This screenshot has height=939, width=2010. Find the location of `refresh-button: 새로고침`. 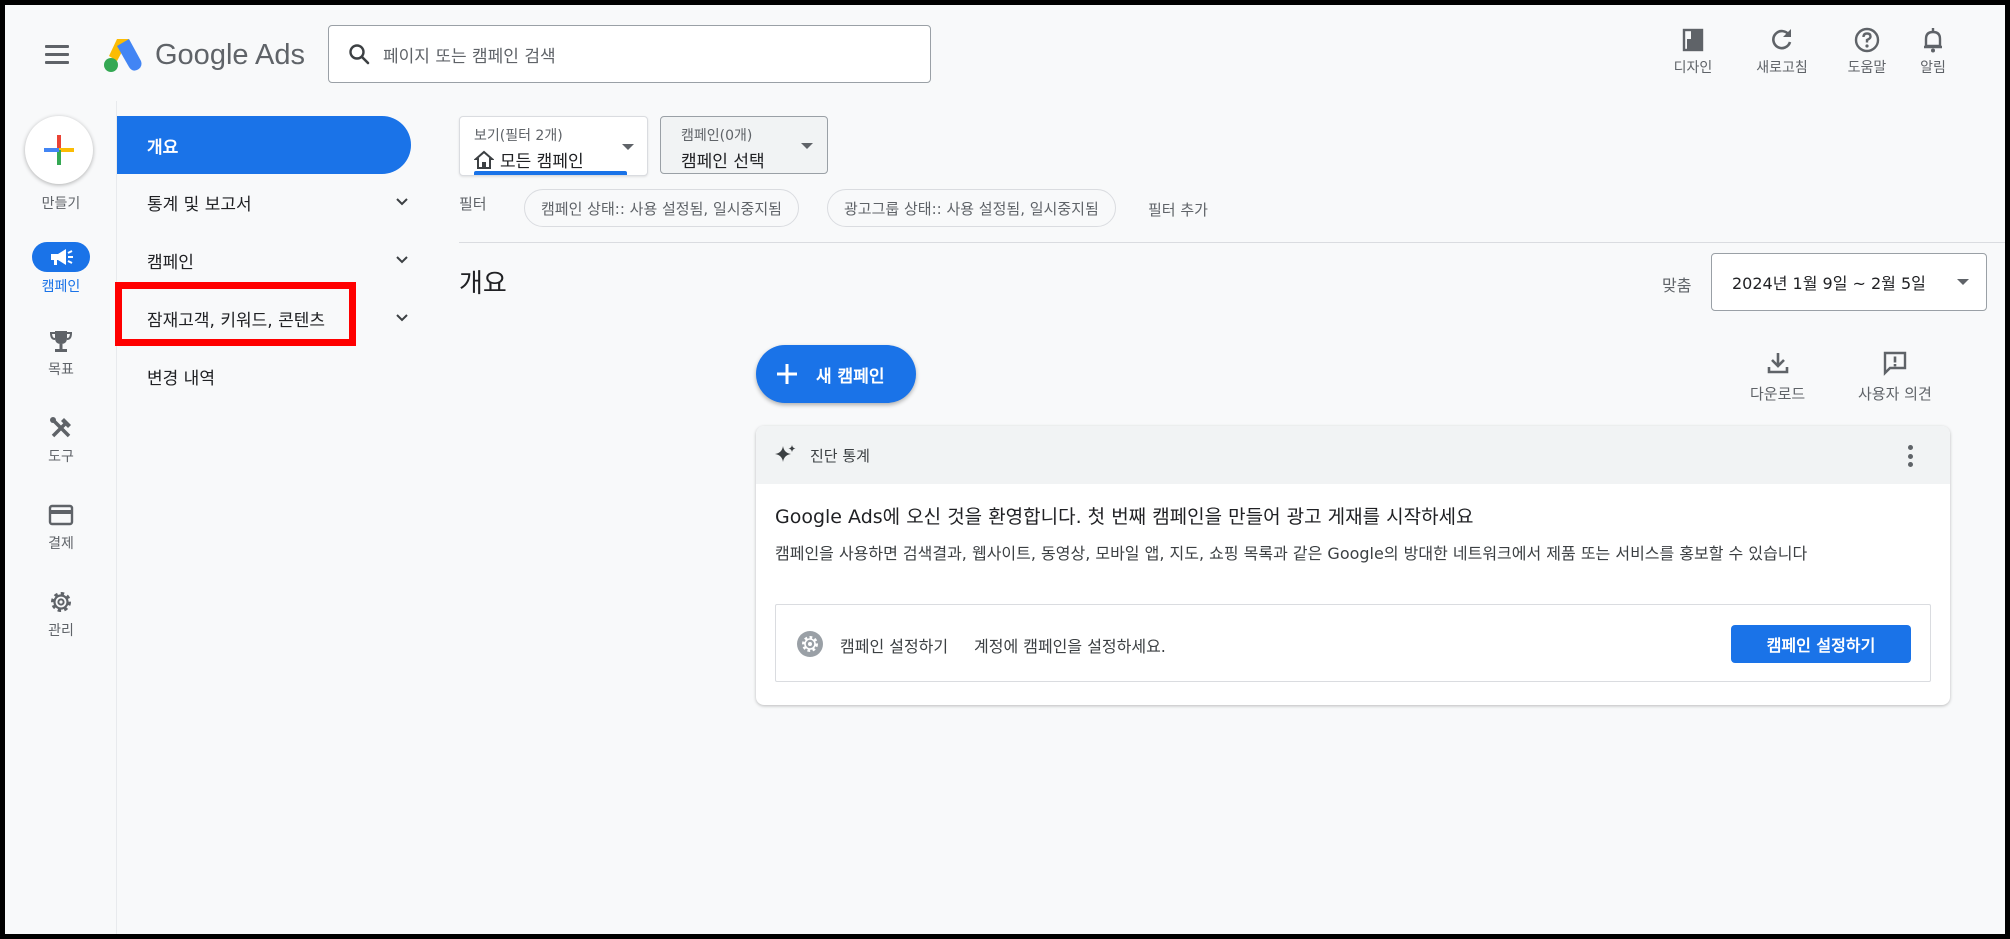

refresh-button: 새로고침 is located at coordinates (1782, 51).